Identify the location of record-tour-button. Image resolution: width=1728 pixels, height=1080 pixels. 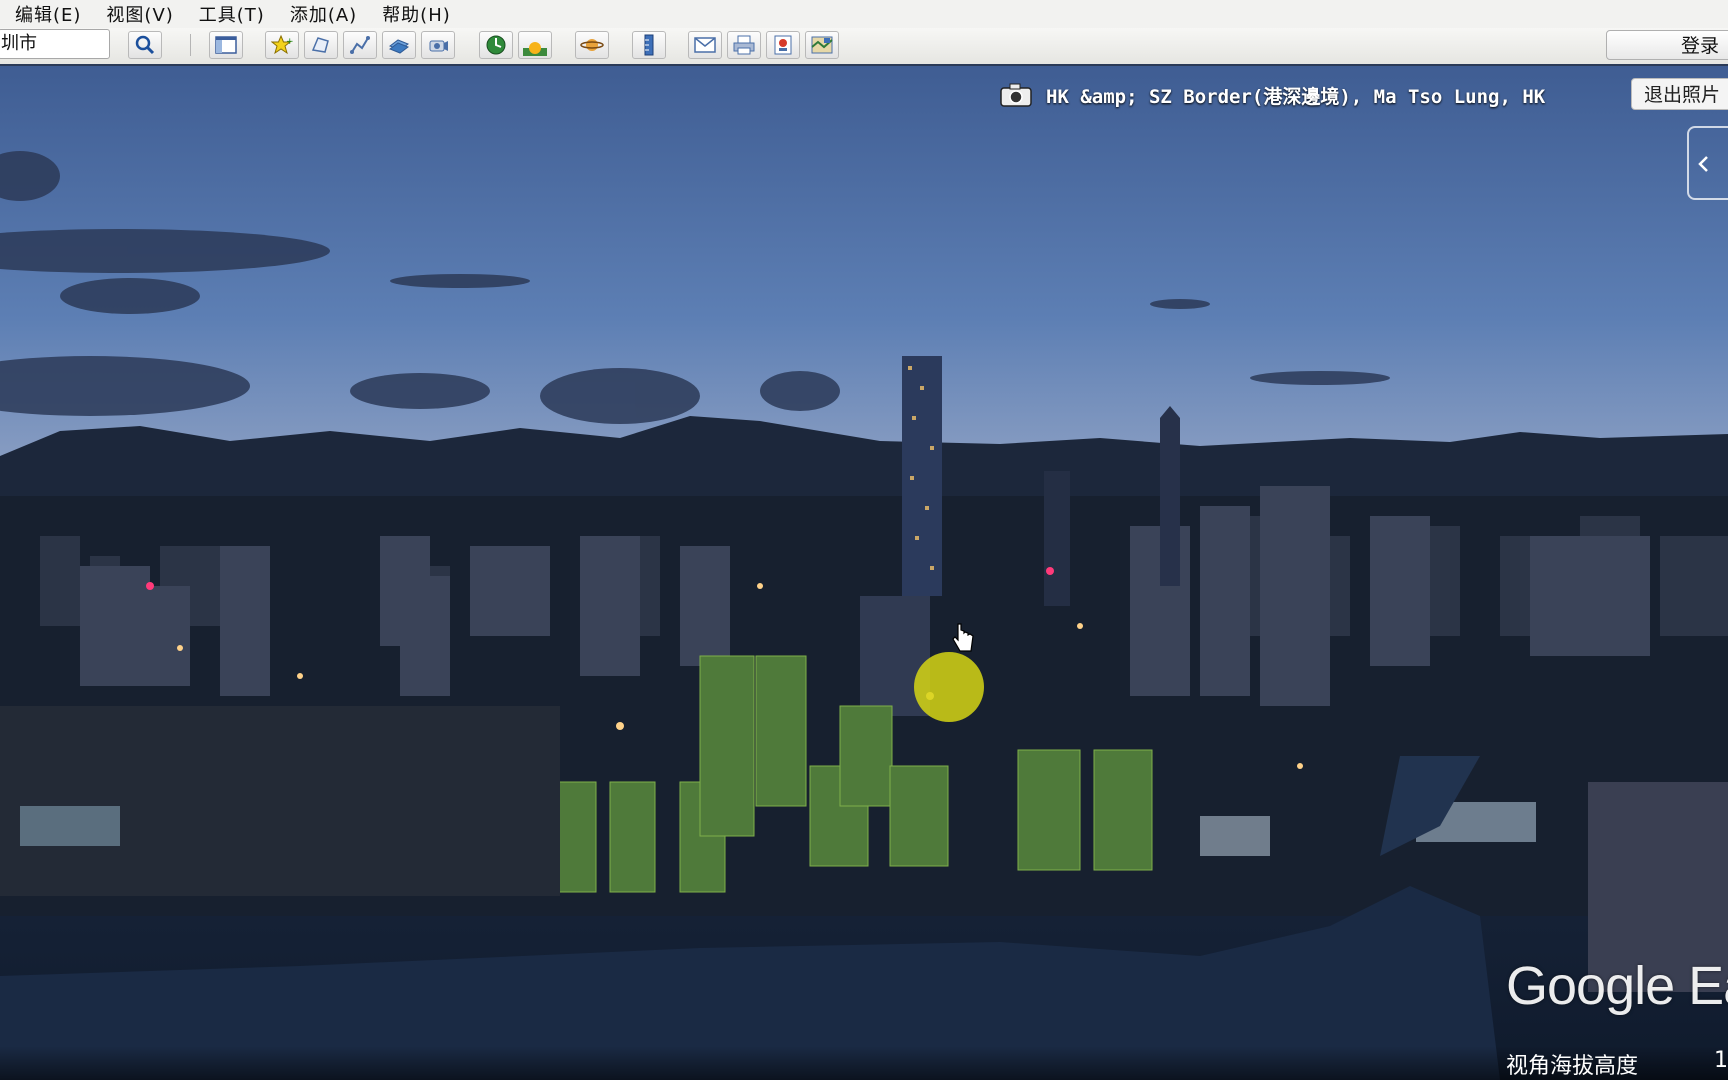
(438, 45).